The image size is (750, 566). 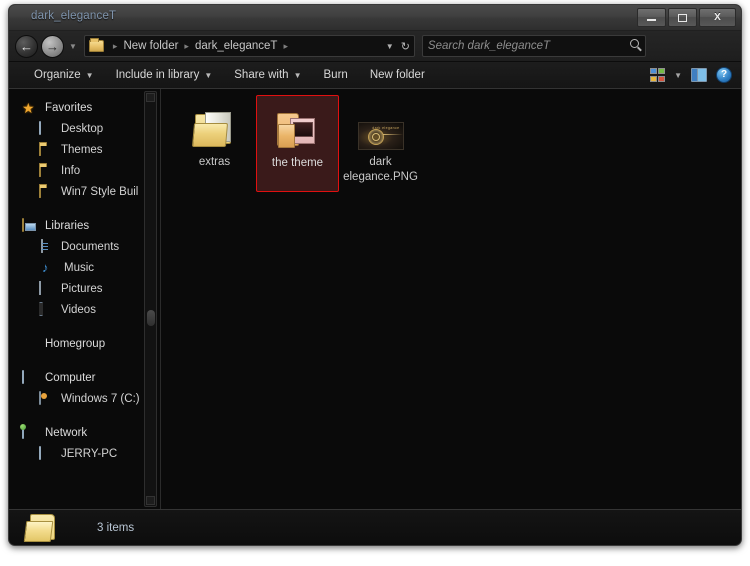 I want to click on toolbar-share-with-label: Share with, so click(x=261, y=75).